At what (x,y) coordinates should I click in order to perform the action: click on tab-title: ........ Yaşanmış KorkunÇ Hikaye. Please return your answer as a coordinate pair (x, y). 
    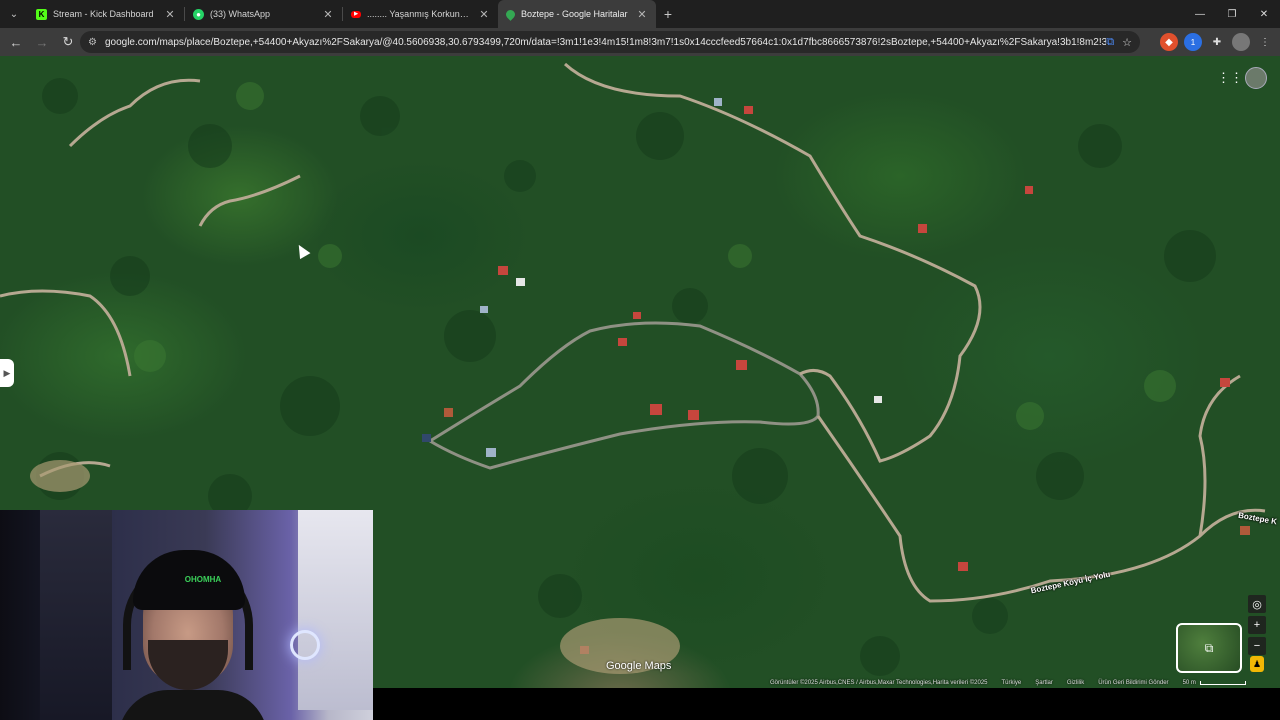
    Looking at the image, I should click on (420, 14).